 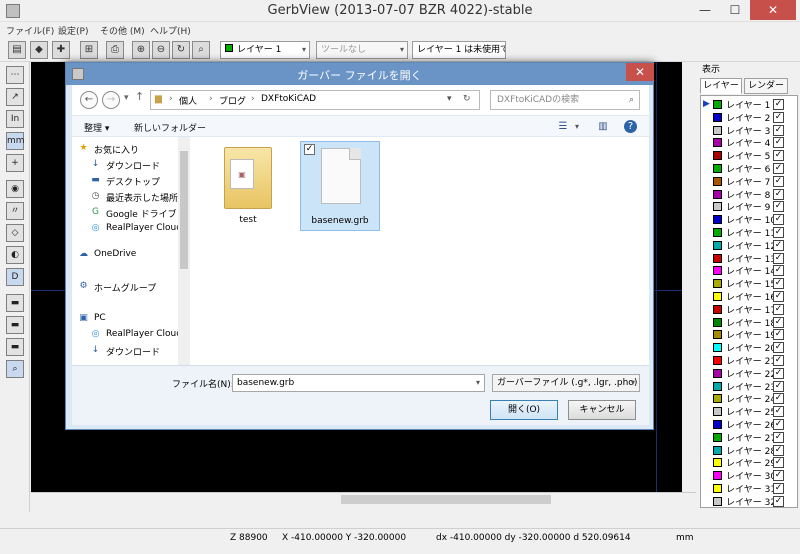 I want to click on redraw-icon: ↻, so click(x=181, y=50).